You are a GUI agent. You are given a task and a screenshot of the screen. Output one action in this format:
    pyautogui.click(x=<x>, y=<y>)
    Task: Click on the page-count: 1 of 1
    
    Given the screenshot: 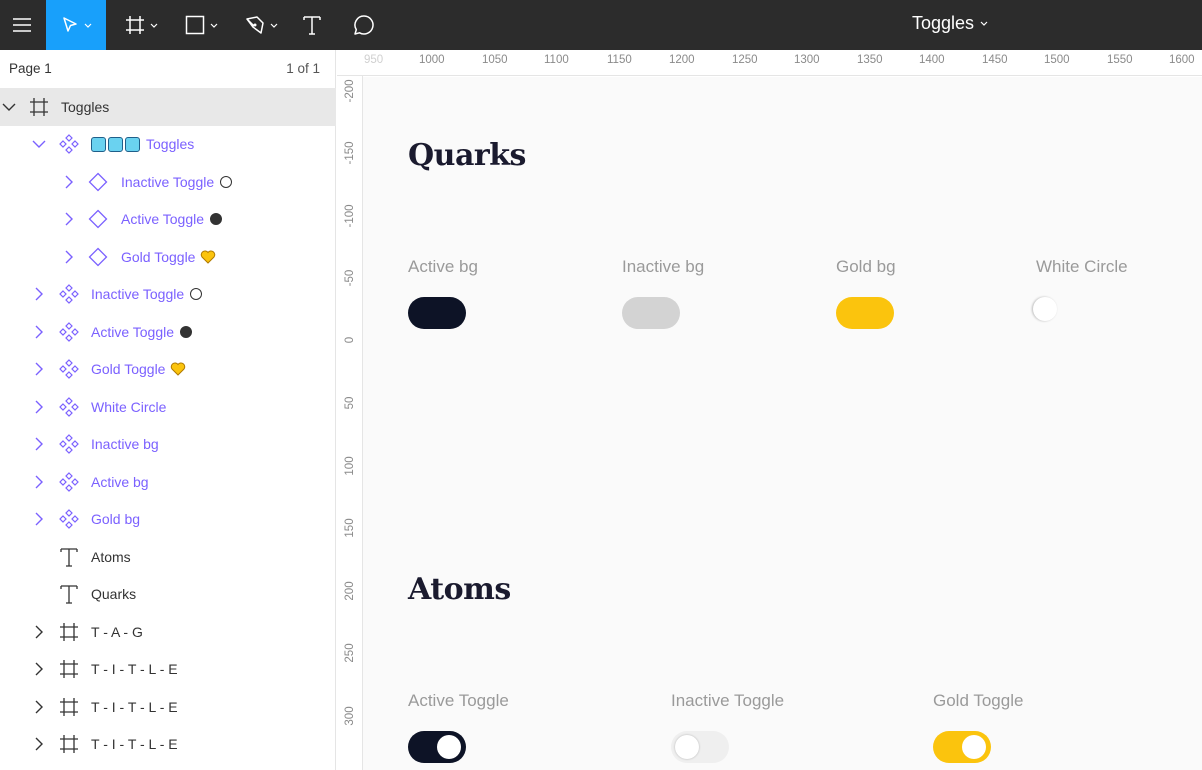 What is the action you would take?
    pyautogui.click(x=303, y=68)
    